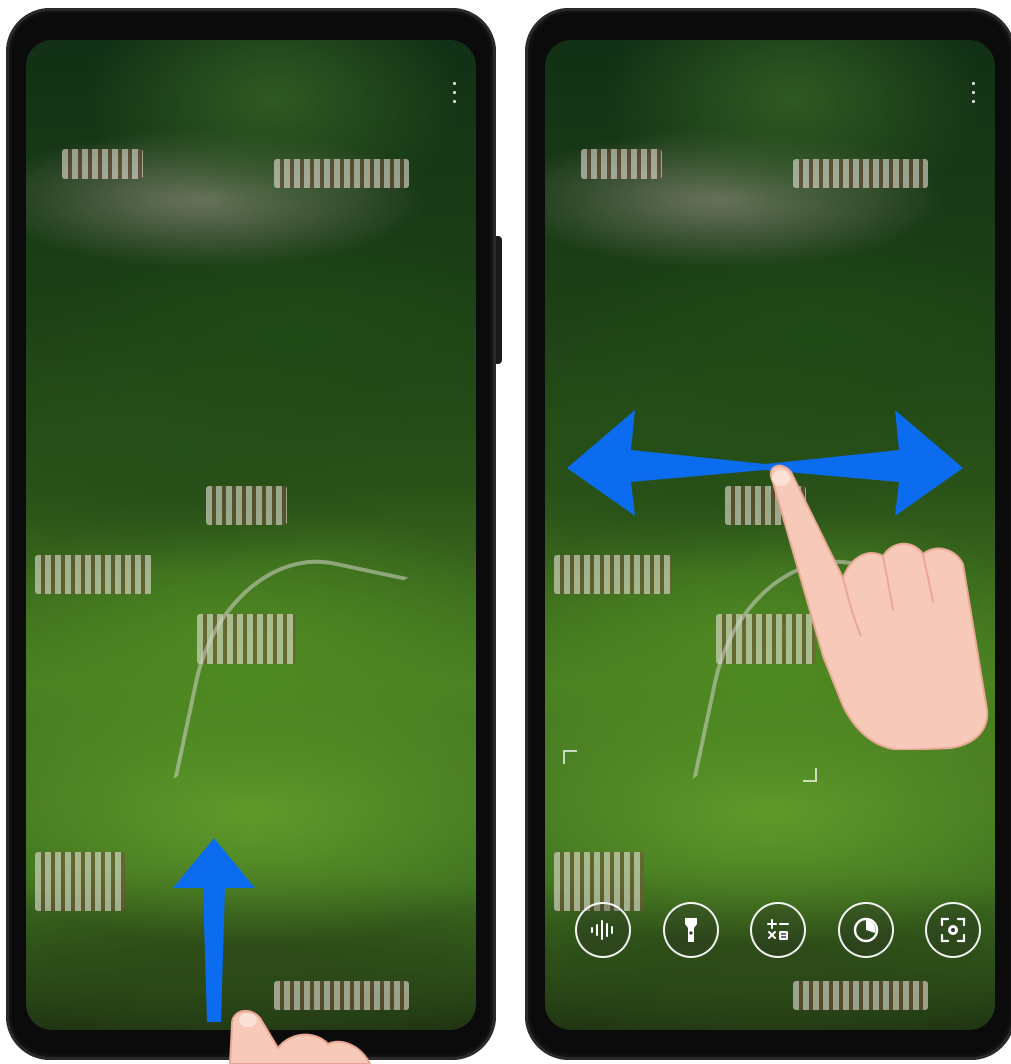  I want to click on swipe-up-arrow-icon, so click(214, 930).